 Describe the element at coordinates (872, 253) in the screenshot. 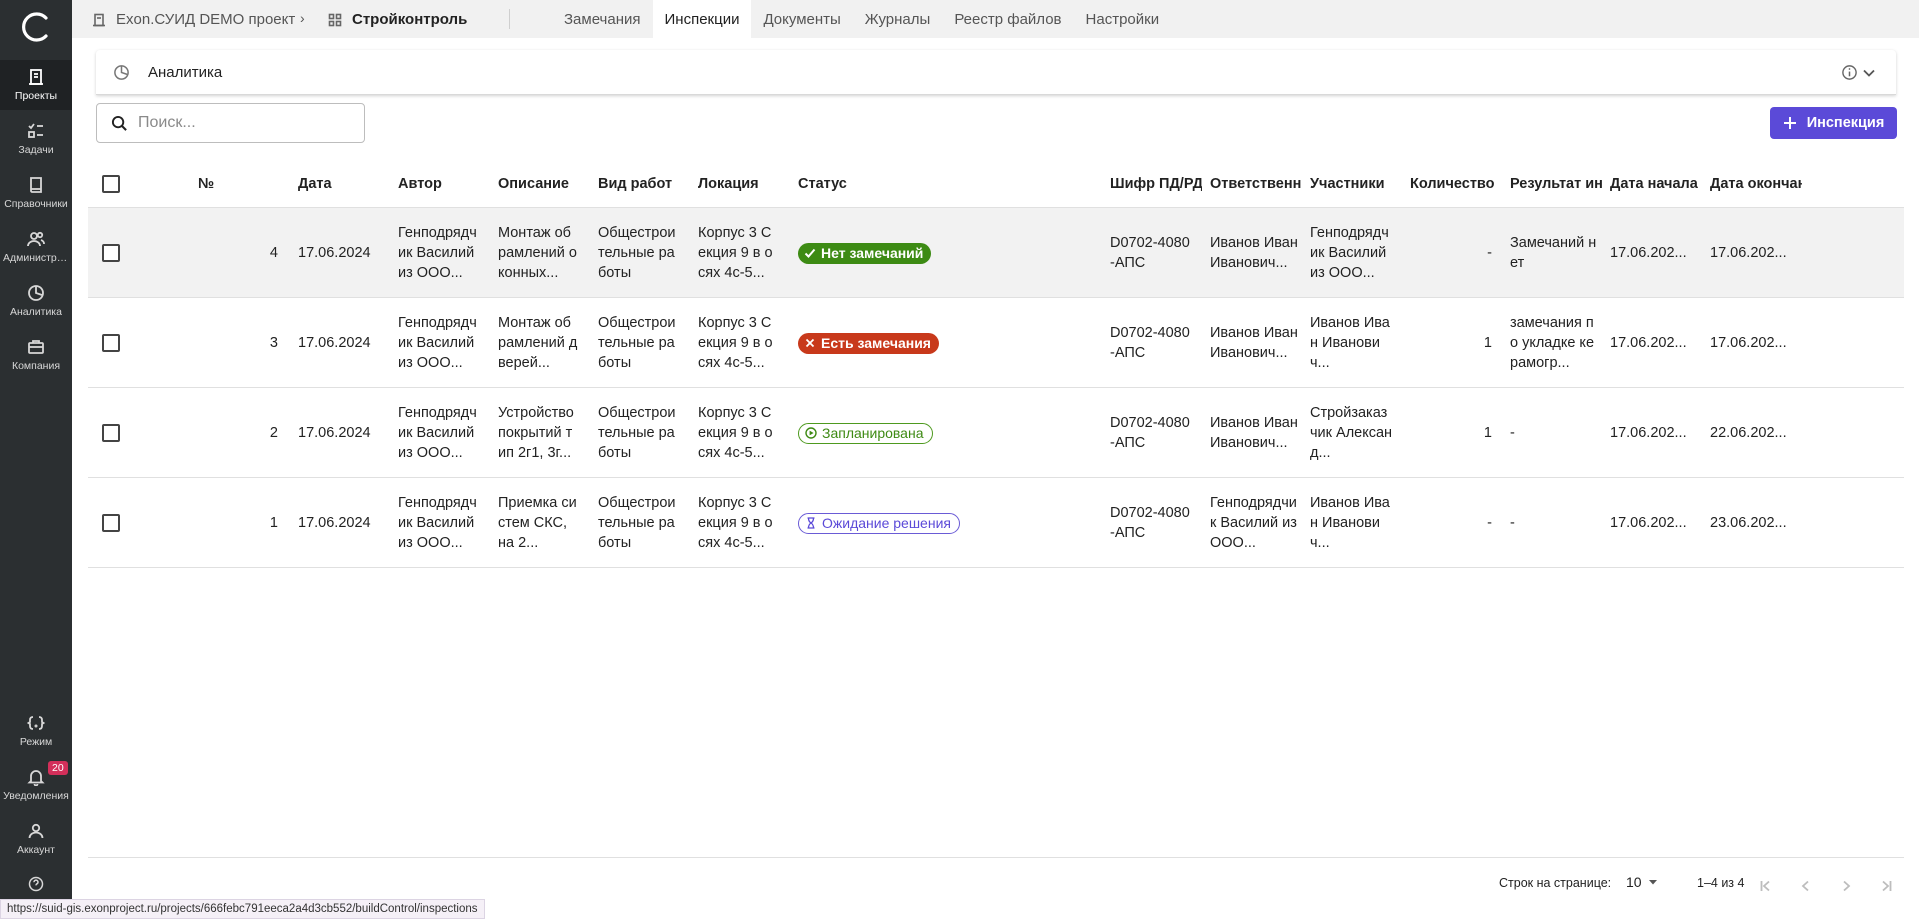

I see `status-badge-label: Нет замечаний` at that location.